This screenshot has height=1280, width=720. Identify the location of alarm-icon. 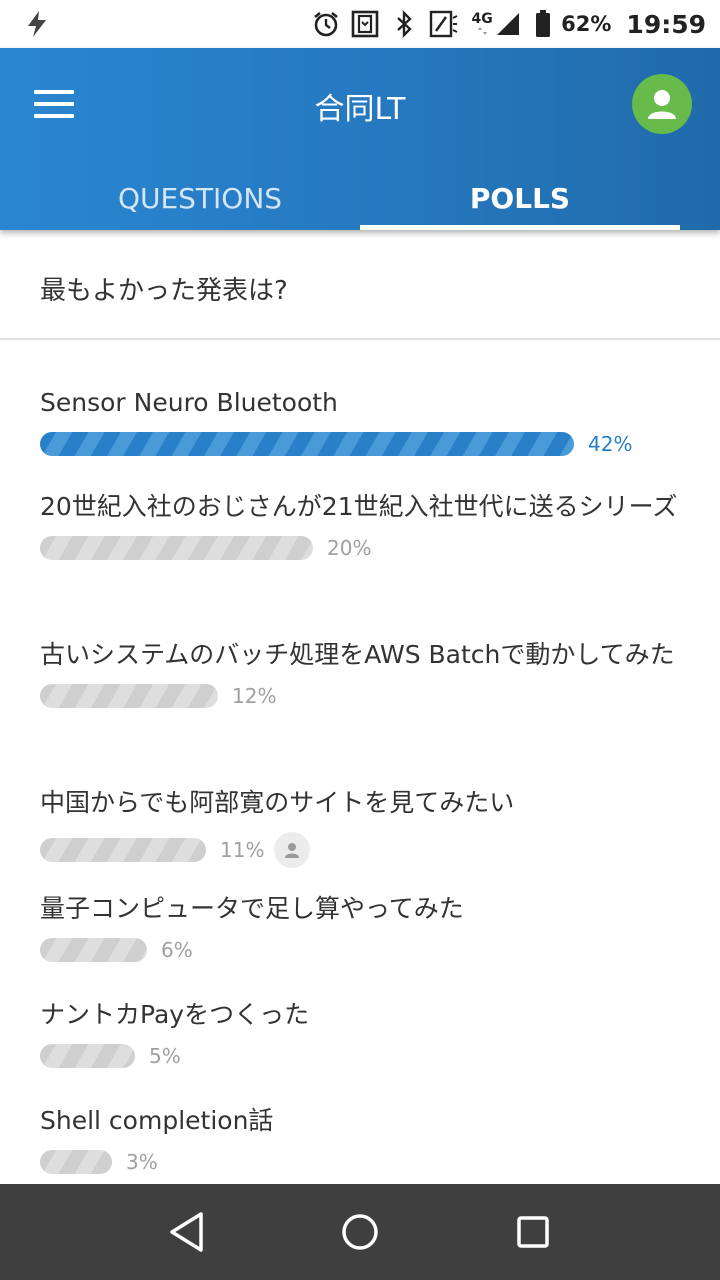
(326, 24).